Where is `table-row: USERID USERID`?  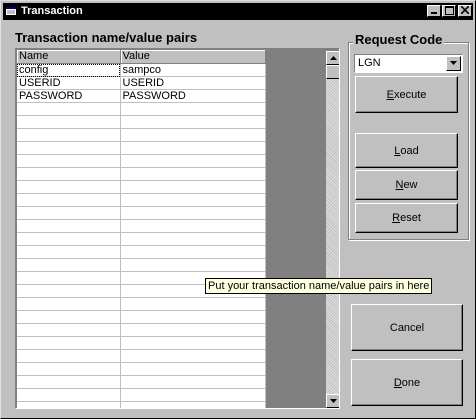
table-row: USERID USERID is located at coordinates (141, 83).